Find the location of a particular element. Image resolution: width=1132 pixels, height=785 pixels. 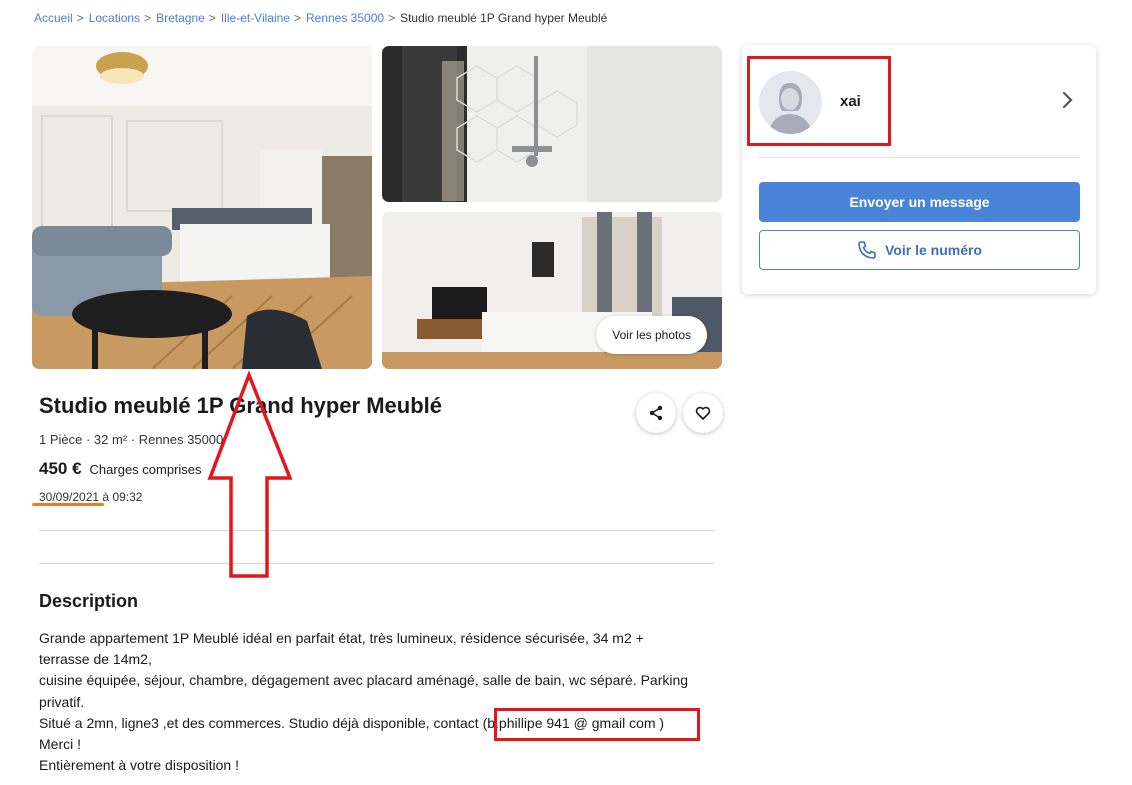

seller-profile-link is located at coordinates (1068, 102).